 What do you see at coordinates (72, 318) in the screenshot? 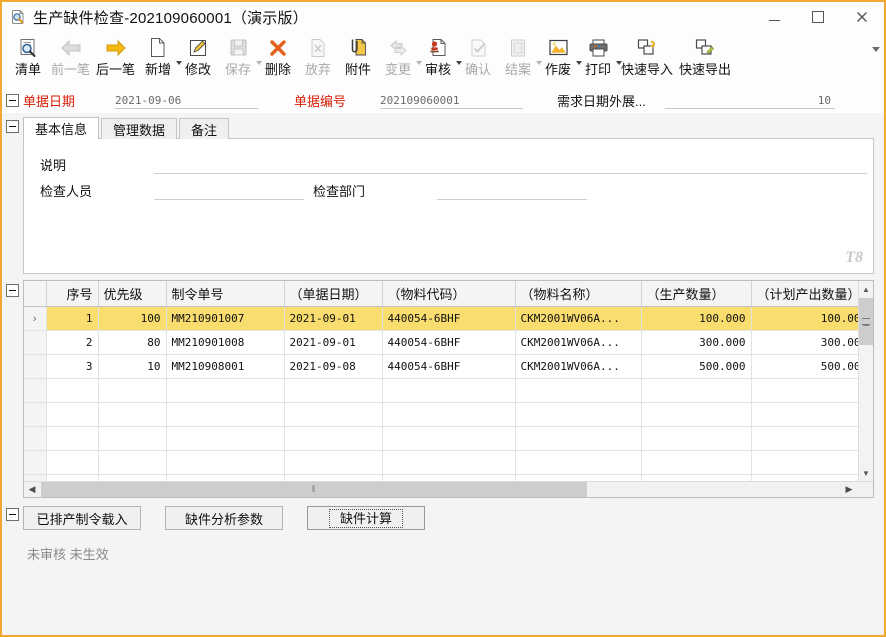
I see `grid-cell: 1` at bounding box center [72, 318].